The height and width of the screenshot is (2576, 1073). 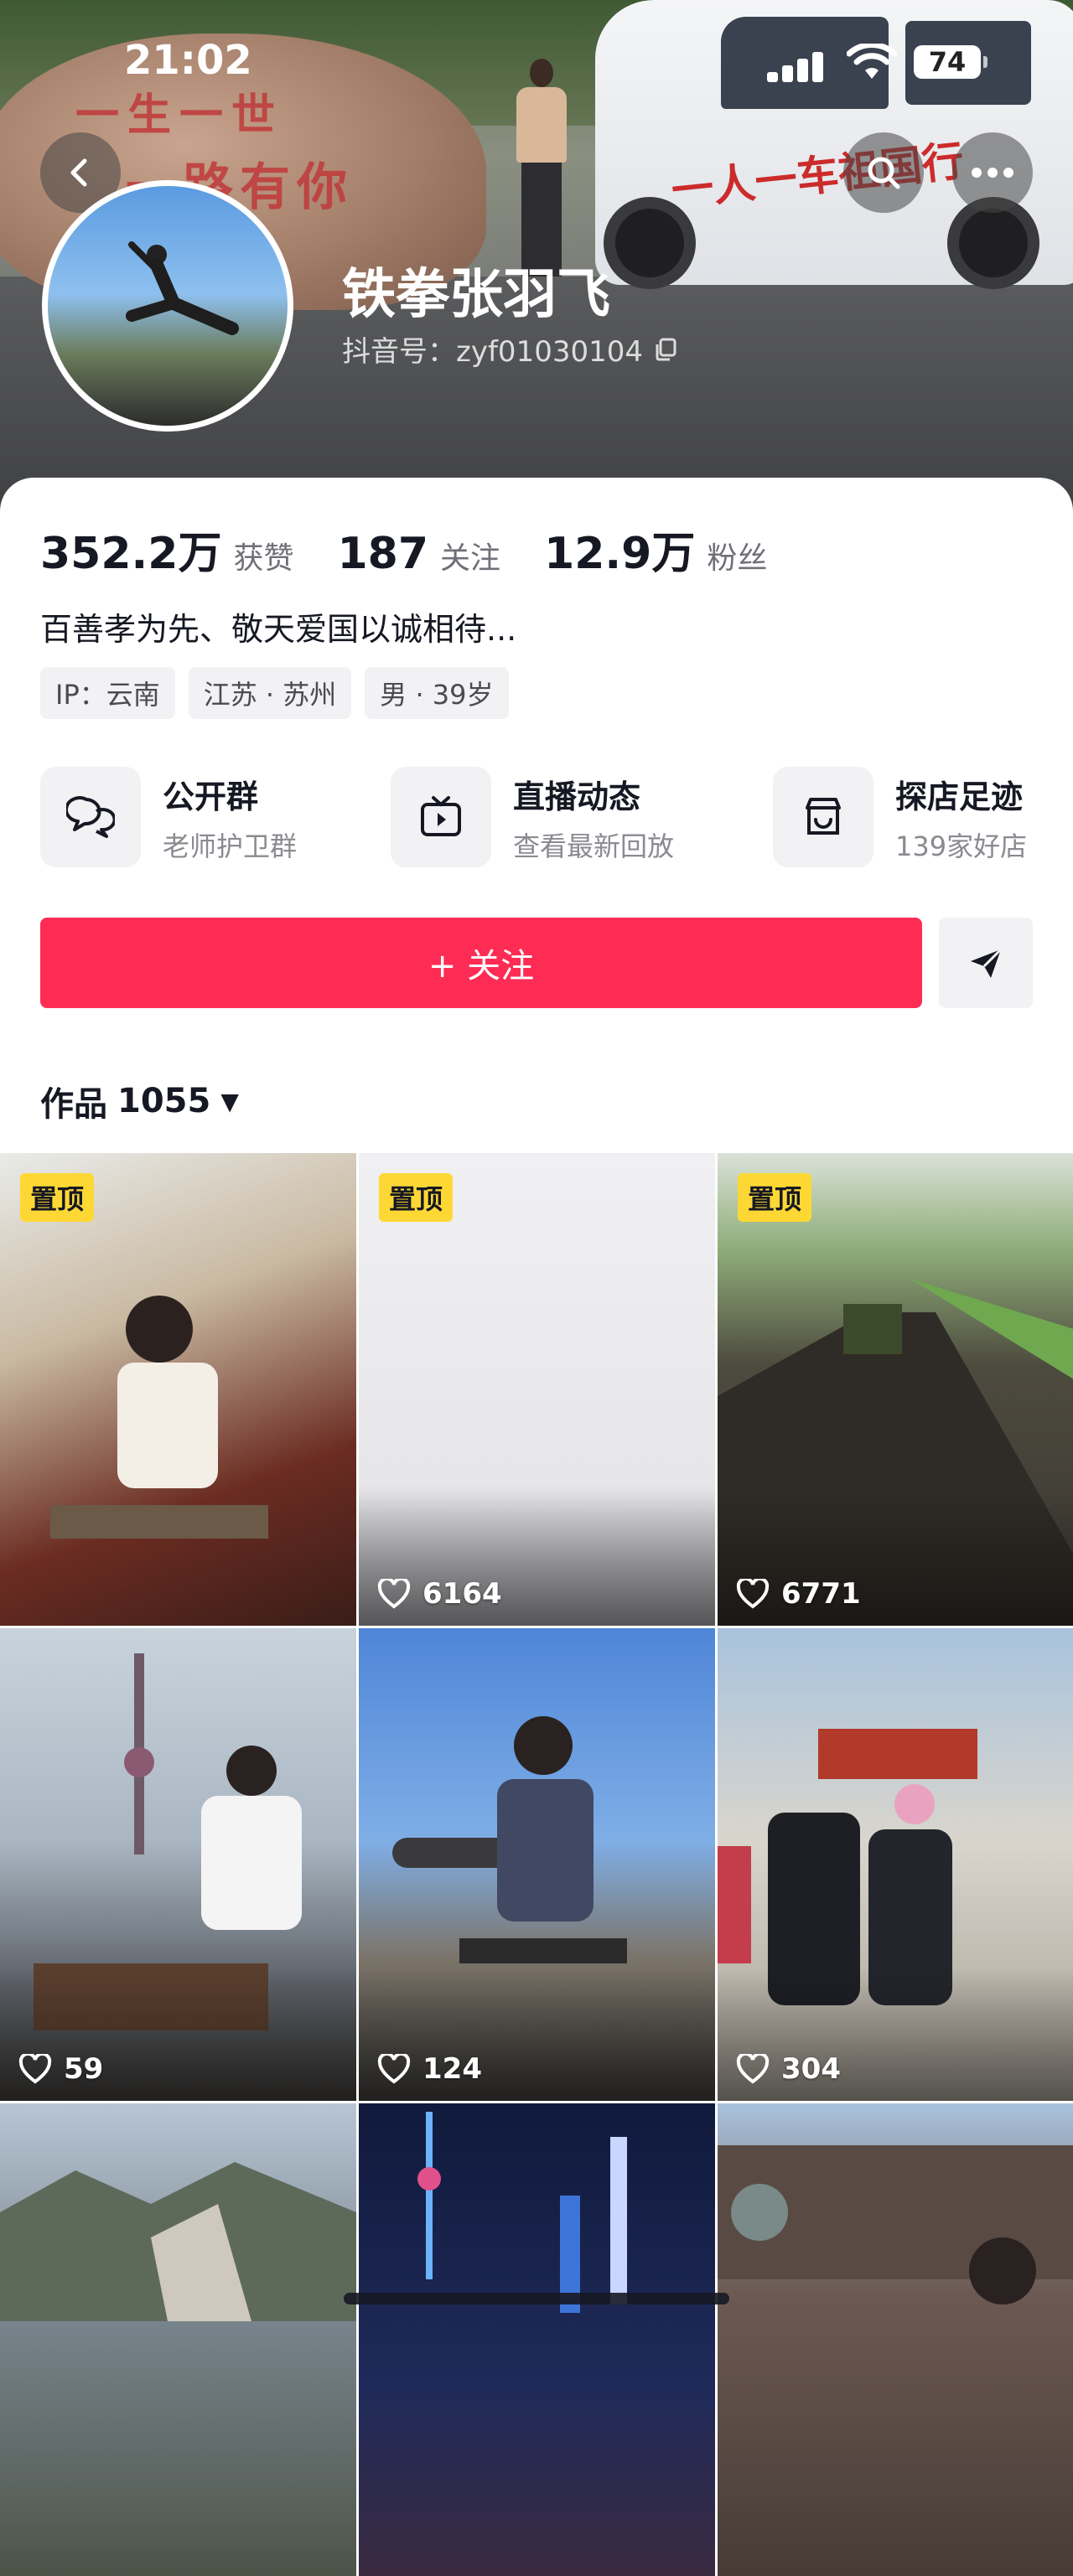 What do you see at coordinates (168, 817) in the screenshot?
I see `feature-public-group: 公开群 老师护卫群` at bounding box center [168, 817].